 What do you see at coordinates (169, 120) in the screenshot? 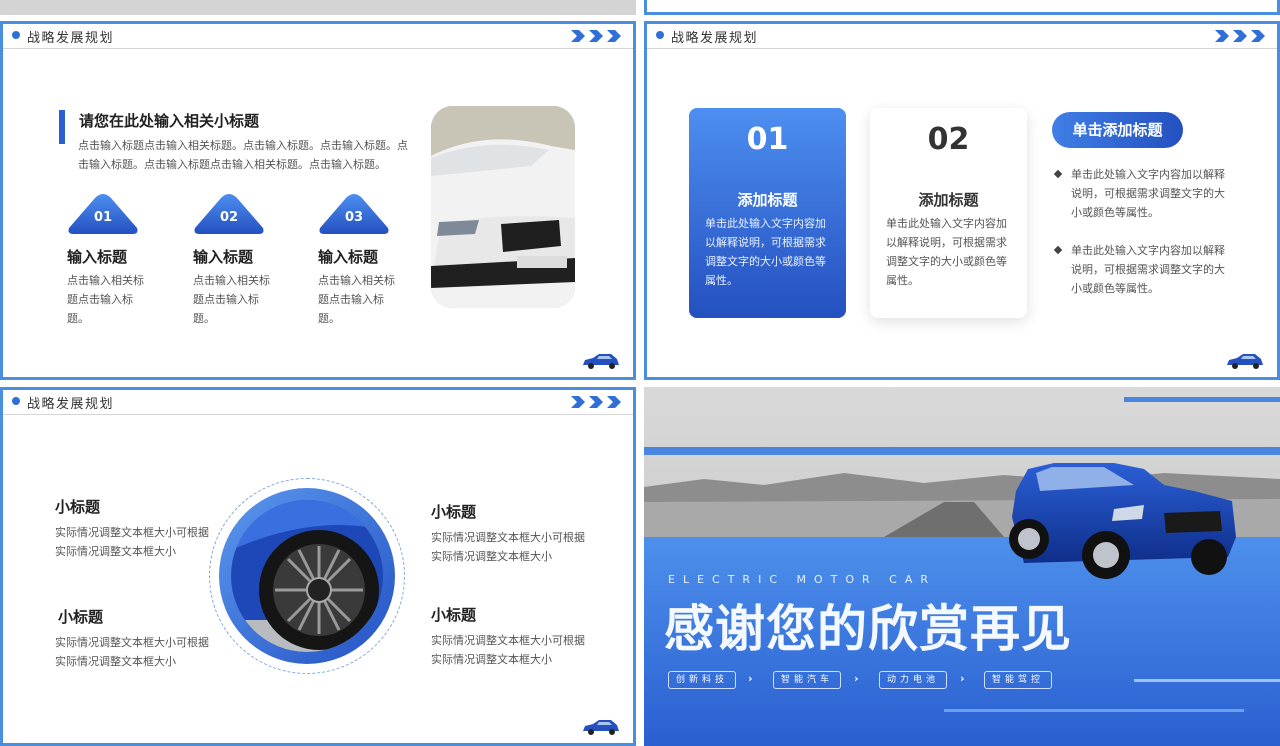
I see `subheading: 请您在此处输入相关小标题` at bounding box center [169, 120].